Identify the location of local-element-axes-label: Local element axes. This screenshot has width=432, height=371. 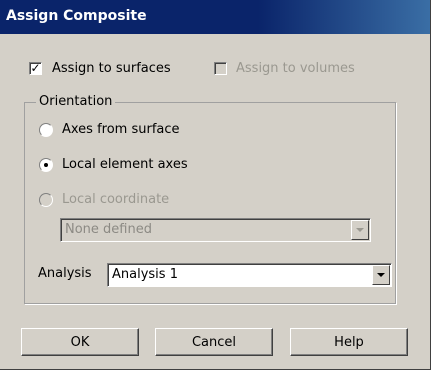
(125, 164).